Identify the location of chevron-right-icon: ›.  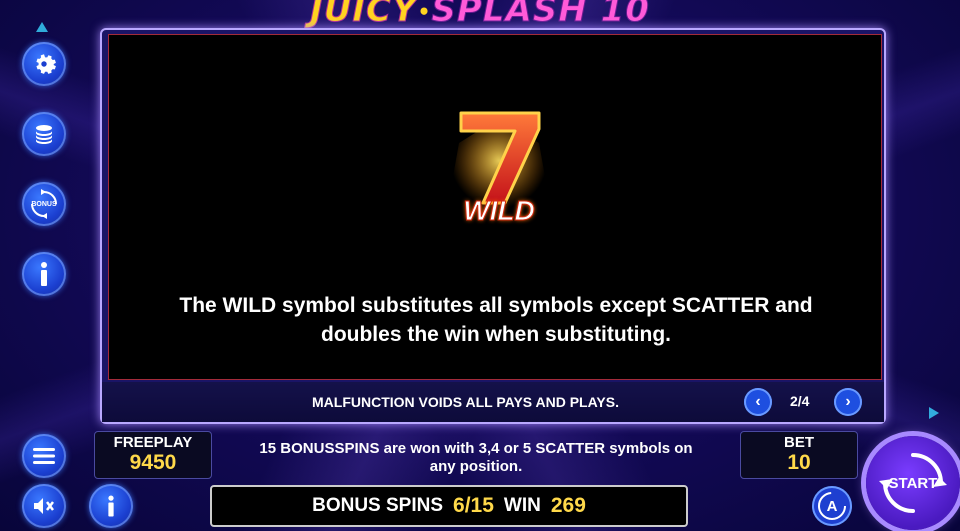
(848, 401).